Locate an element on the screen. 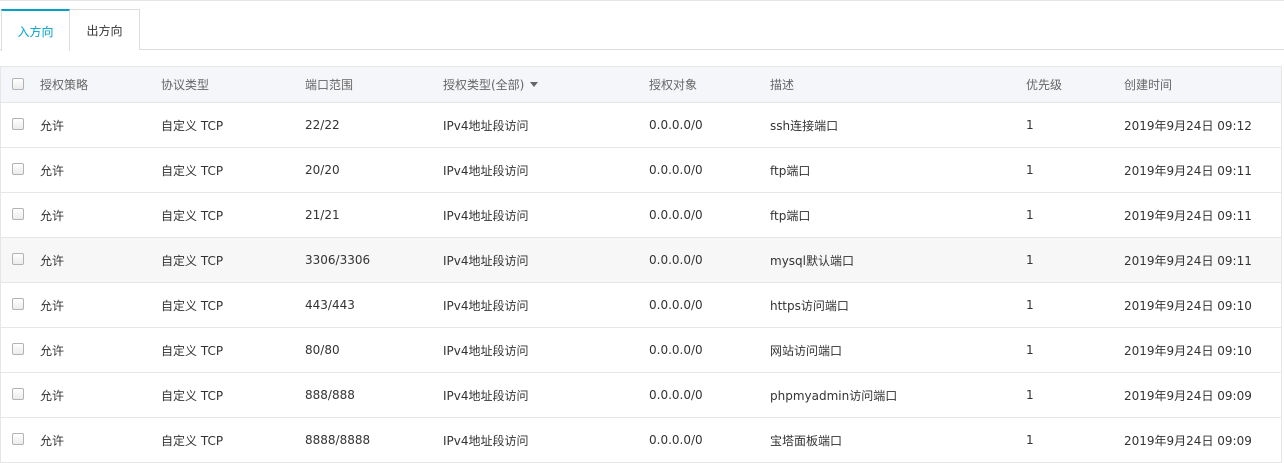 The image size is (1284, 463). chevron-down-icon is located at coordinates (534, 84).